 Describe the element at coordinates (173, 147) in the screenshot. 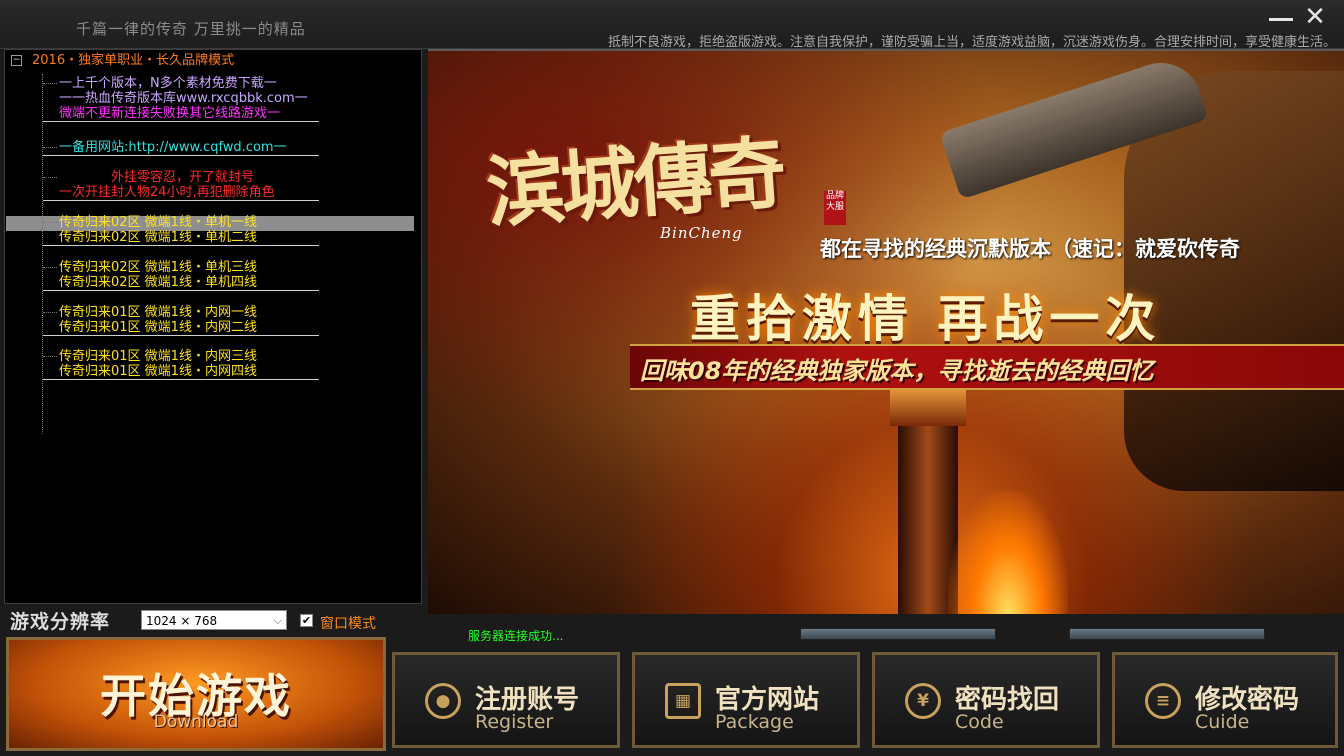

I see `node-line: 一备用网站:http://www.cqfwd.com一` at that location.